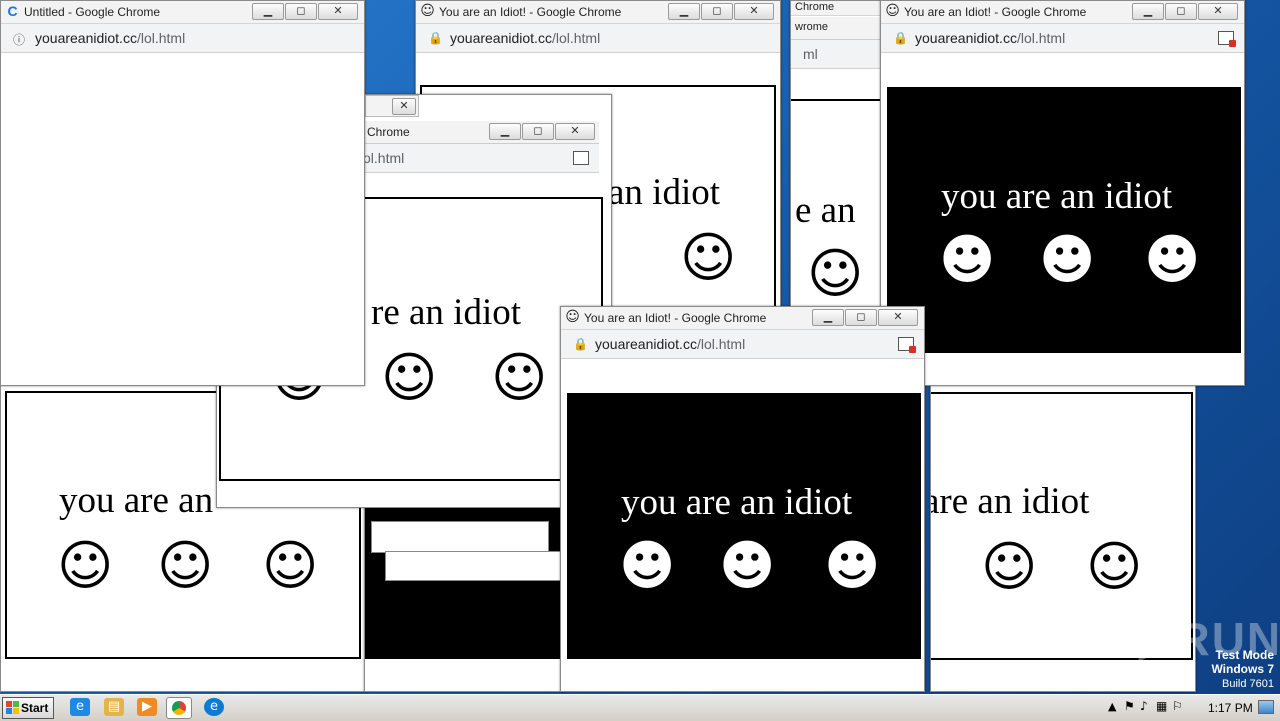  I want to click on idiot-phrase: you are an idiot, so click(1057, 196).